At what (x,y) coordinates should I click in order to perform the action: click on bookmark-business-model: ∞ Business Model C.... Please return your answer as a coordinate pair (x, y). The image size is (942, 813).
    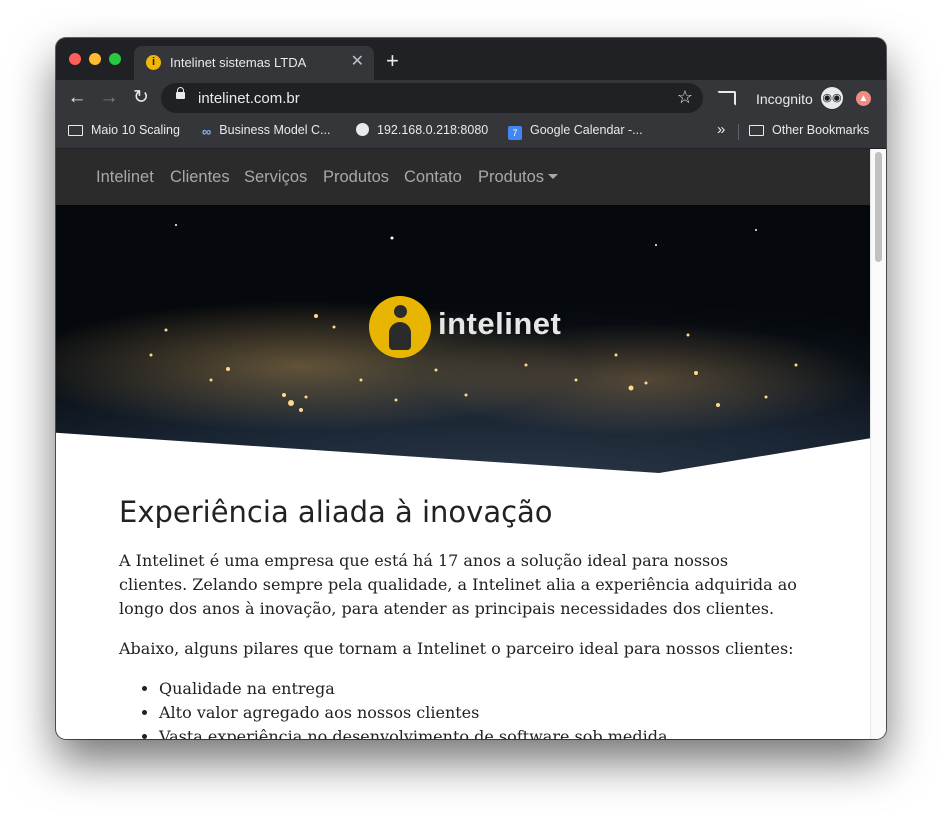
    Looking at the image, I should click on (266, 131).